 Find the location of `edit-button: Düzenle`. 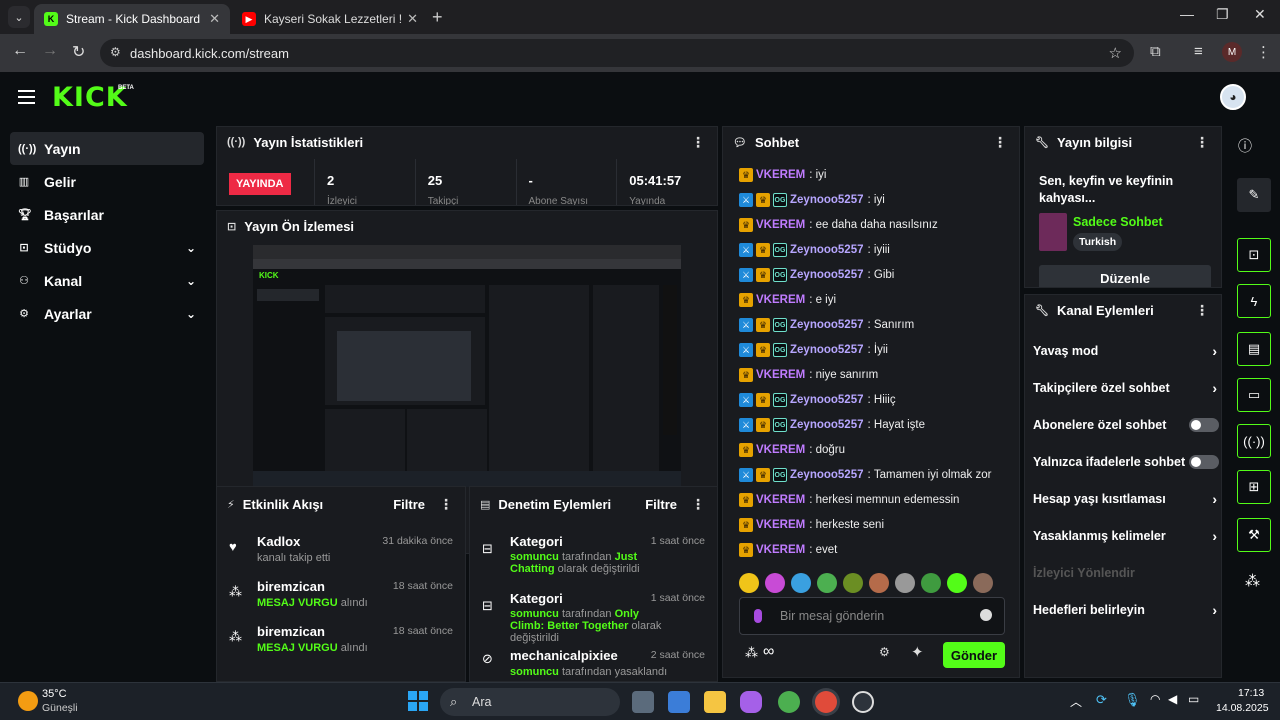

edit-button: Düzenle is located at coordinates (1125, 276).